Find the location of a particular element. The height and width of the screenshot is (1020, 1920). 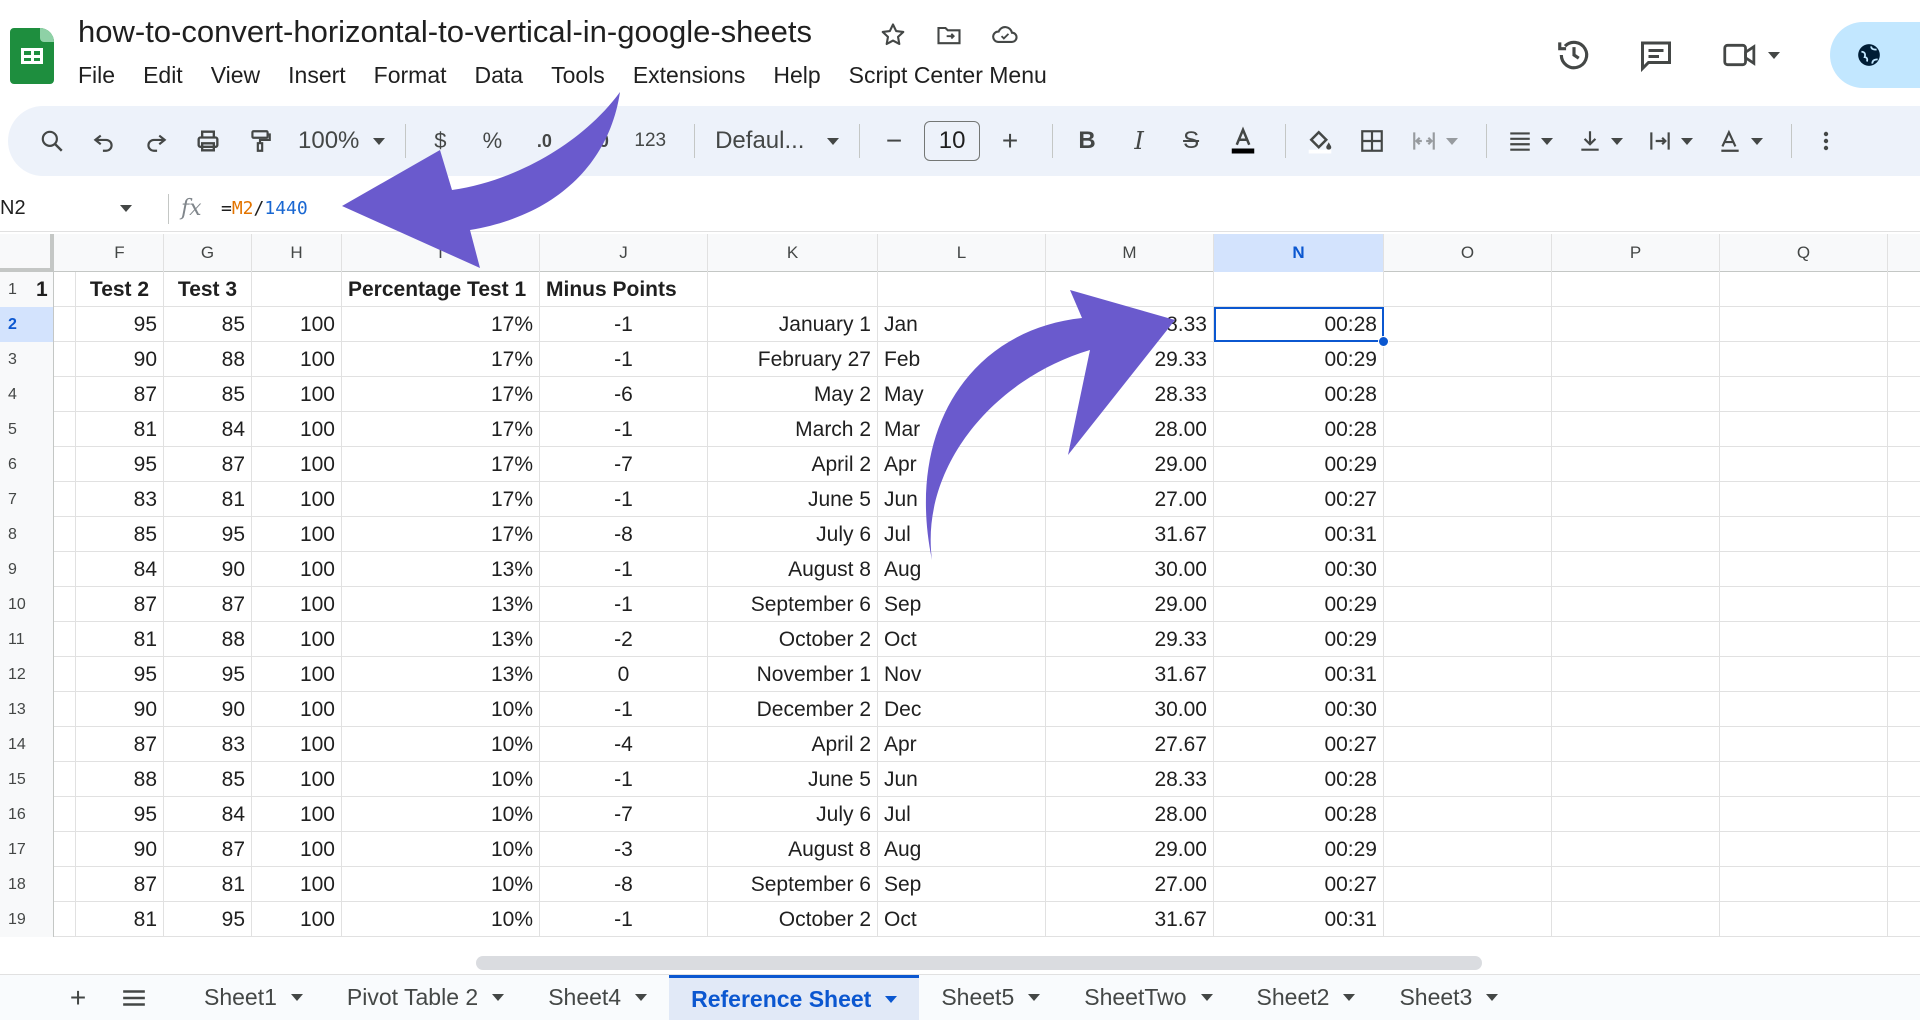

decrease-decimal-button: .0 is located at coordinates (544, 141).